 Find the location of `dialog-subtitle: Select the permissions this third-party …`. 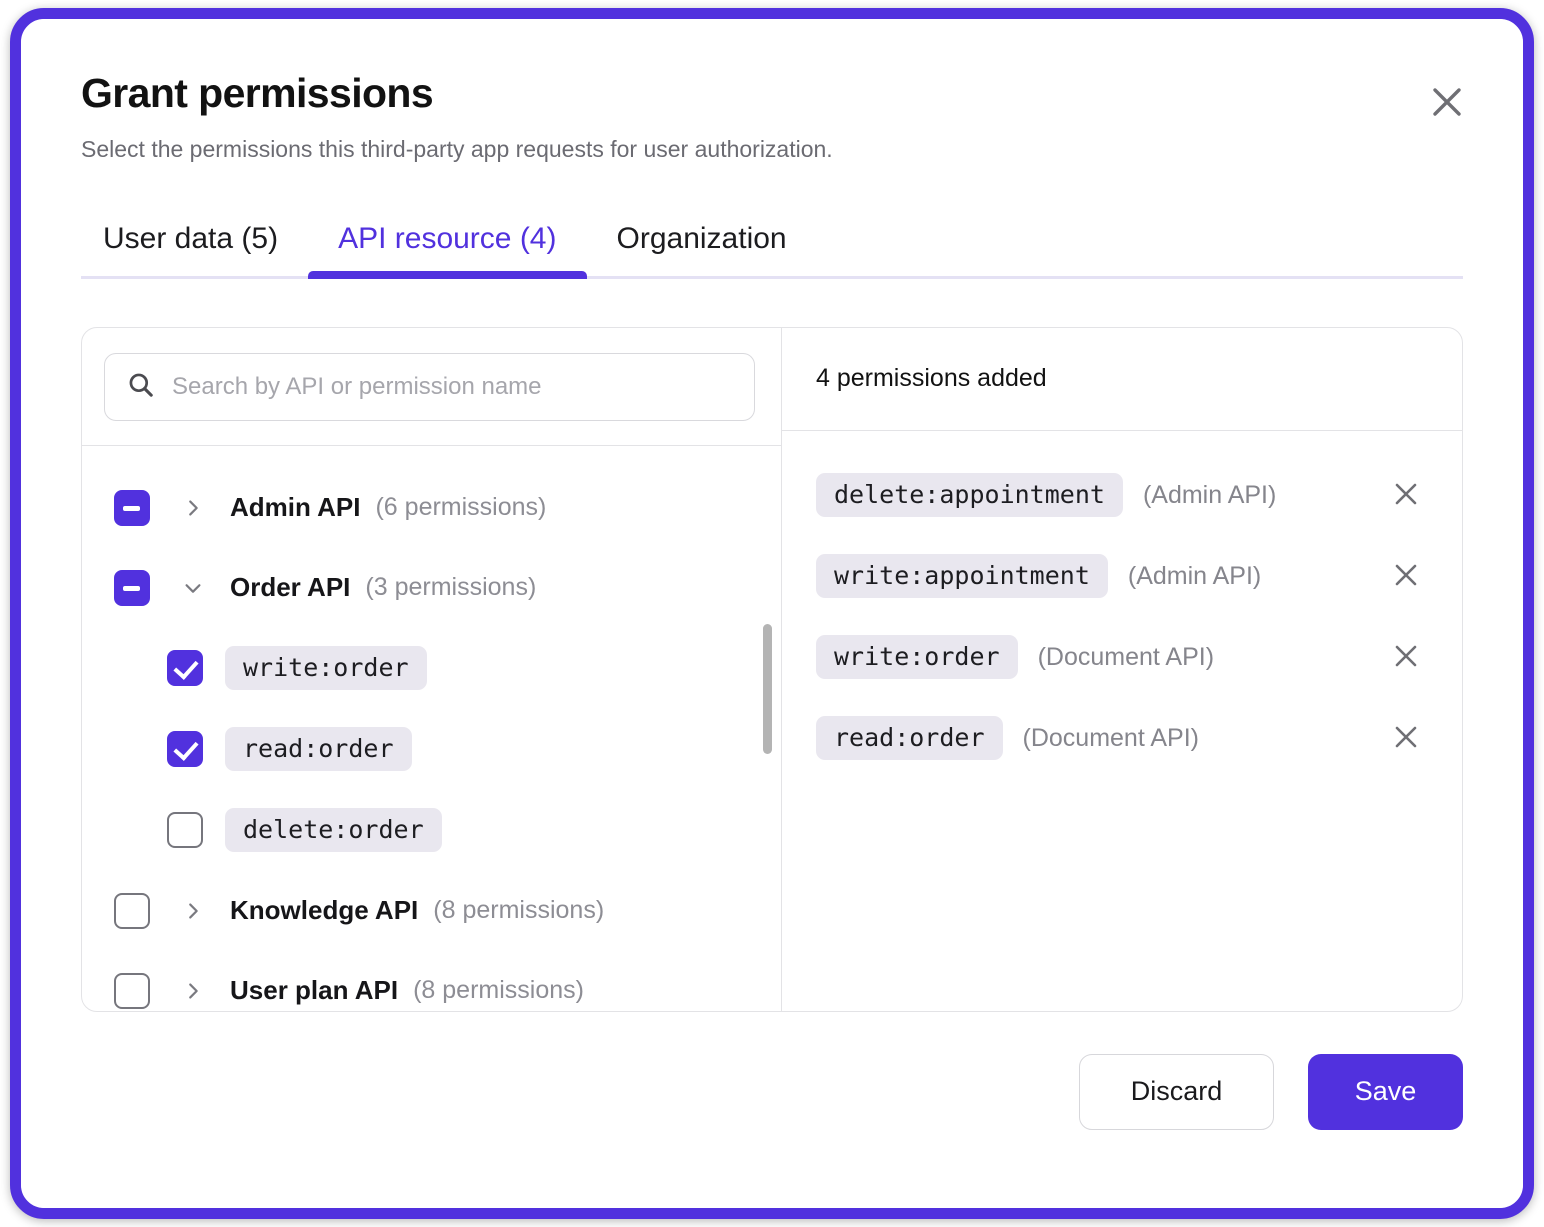

dialog-subtitle: Select the permissions this third-party … is located at coordinates (457, 149).